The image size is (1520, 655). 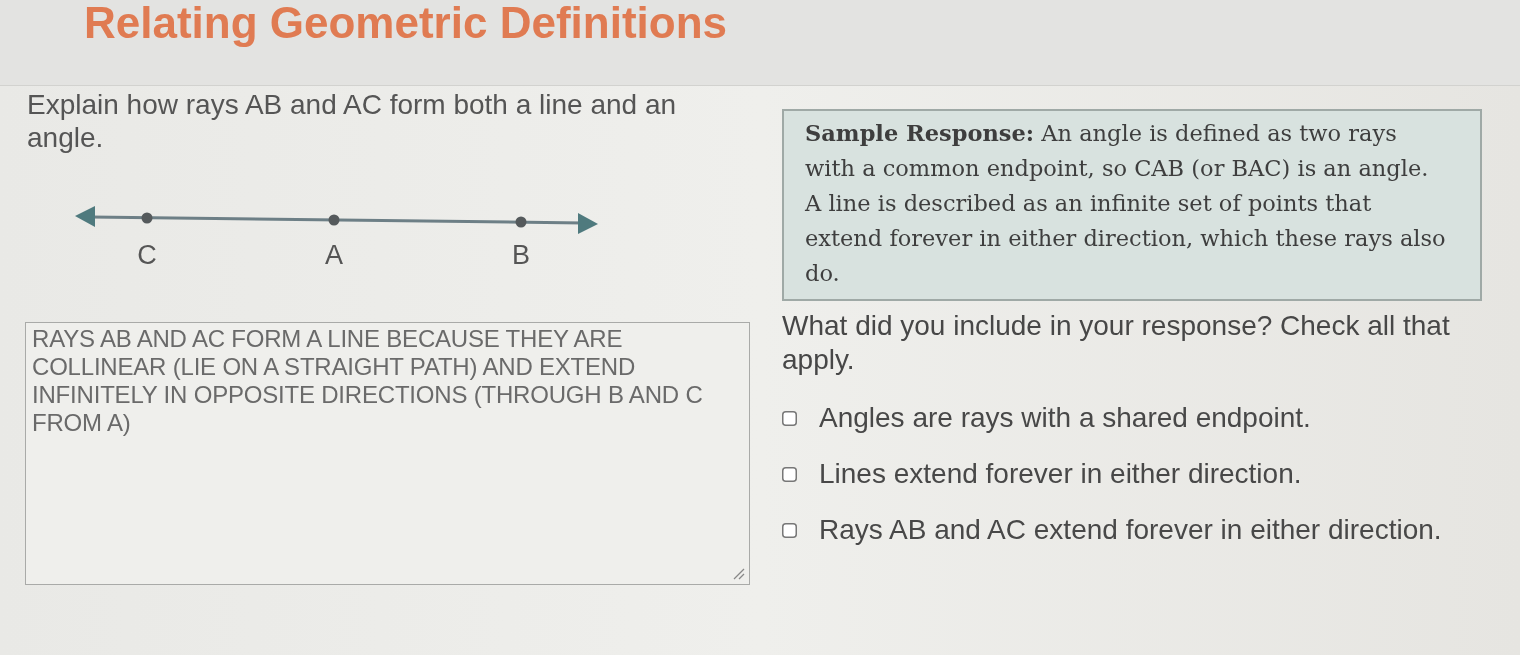 I want to click on checkbox-option: Angles are rays with a shared endpoint., so click(x=1046, y=418).